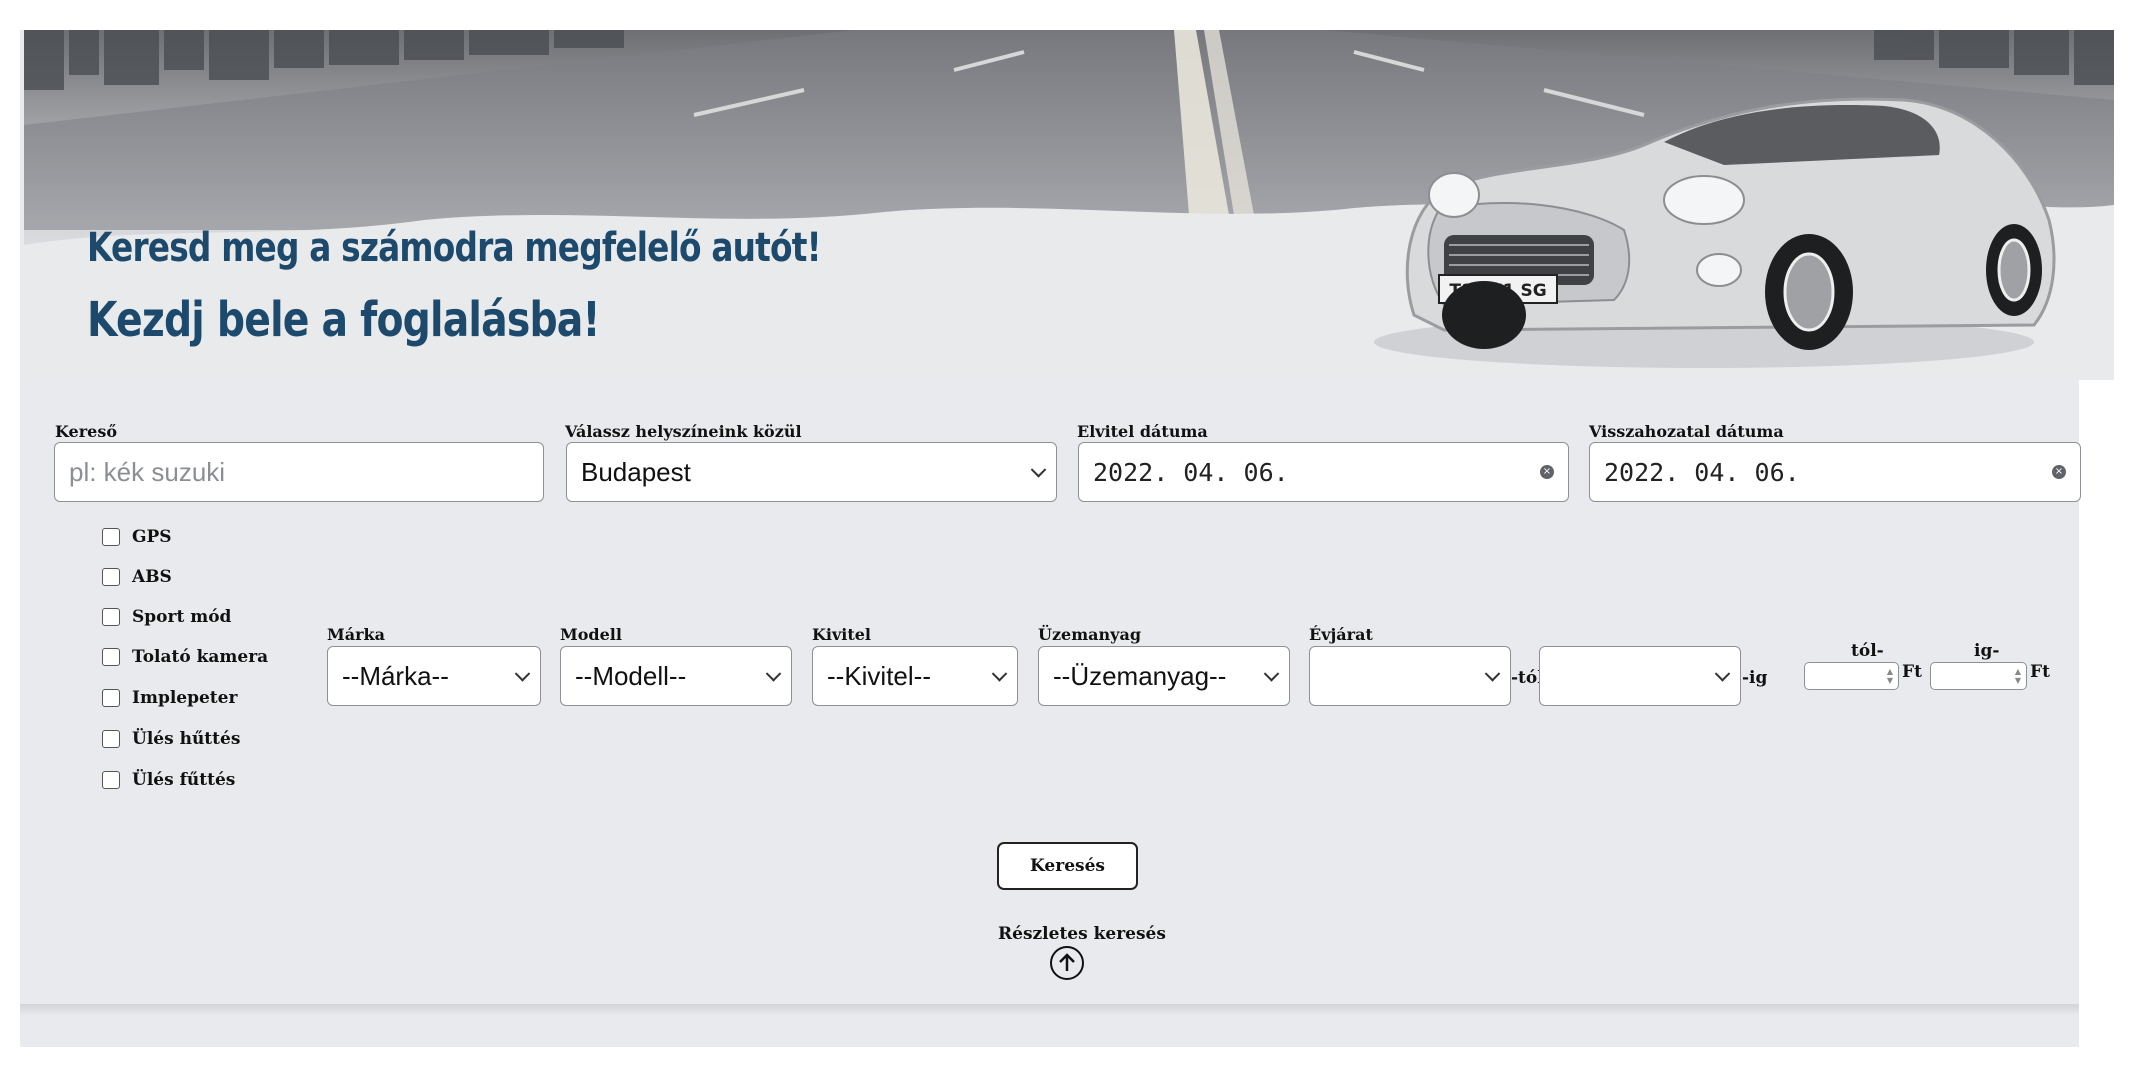 The height and width of the screenshot is (1074, 2138). I want to click on brand-label: Márka, so click(356, 634).